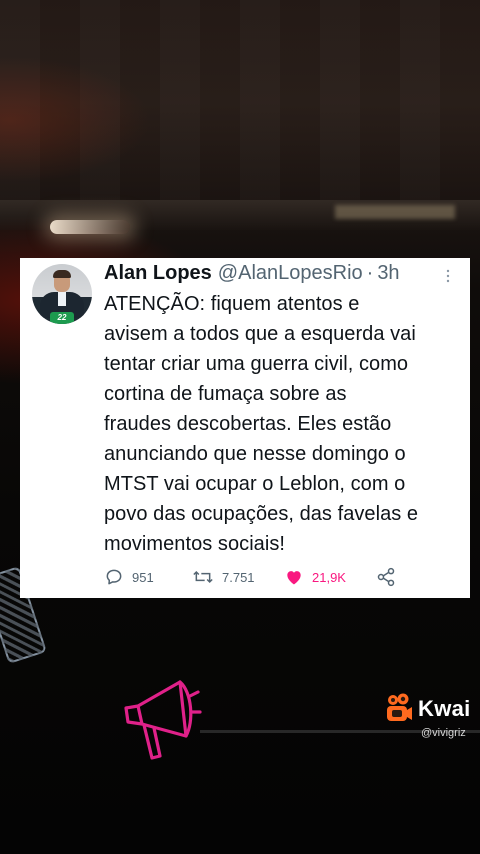  What do you see at coordinates (399, 707) in the screenshot?
I see `kwai-logo-icon` at bounding box center [399, 707].